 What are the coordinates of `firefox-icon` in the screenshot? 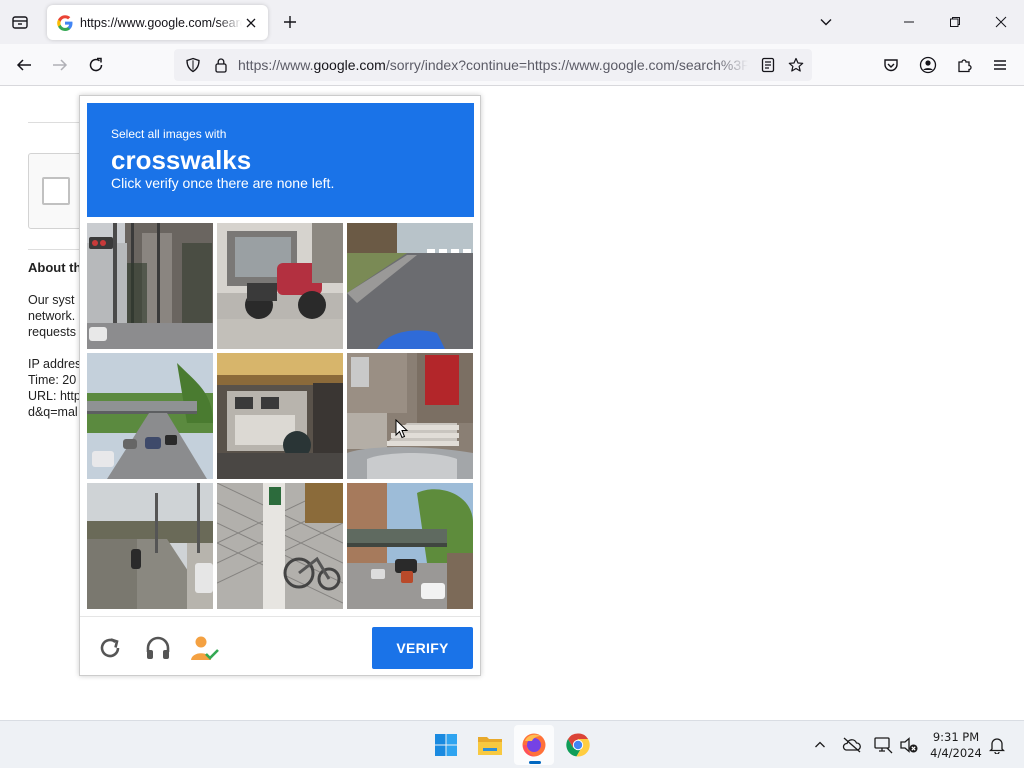 It's located at (534, 745).